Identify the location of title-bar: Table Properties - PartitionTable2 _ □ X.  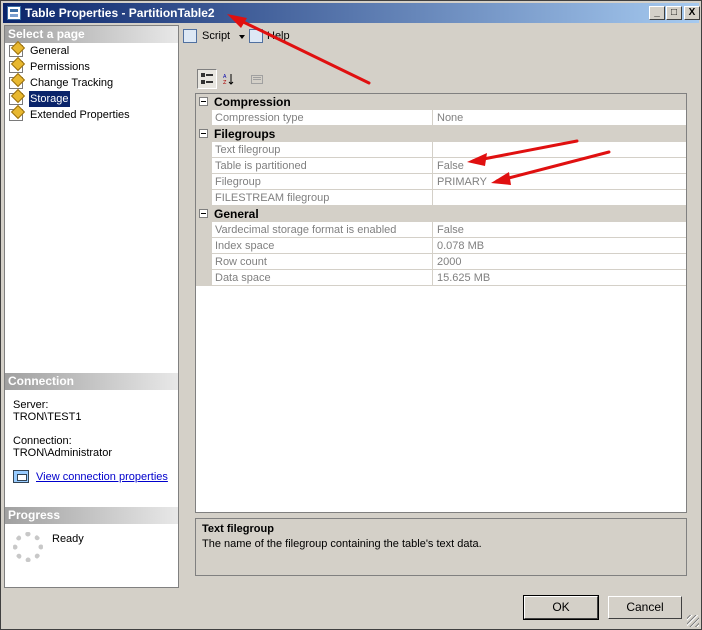
(351, 13).